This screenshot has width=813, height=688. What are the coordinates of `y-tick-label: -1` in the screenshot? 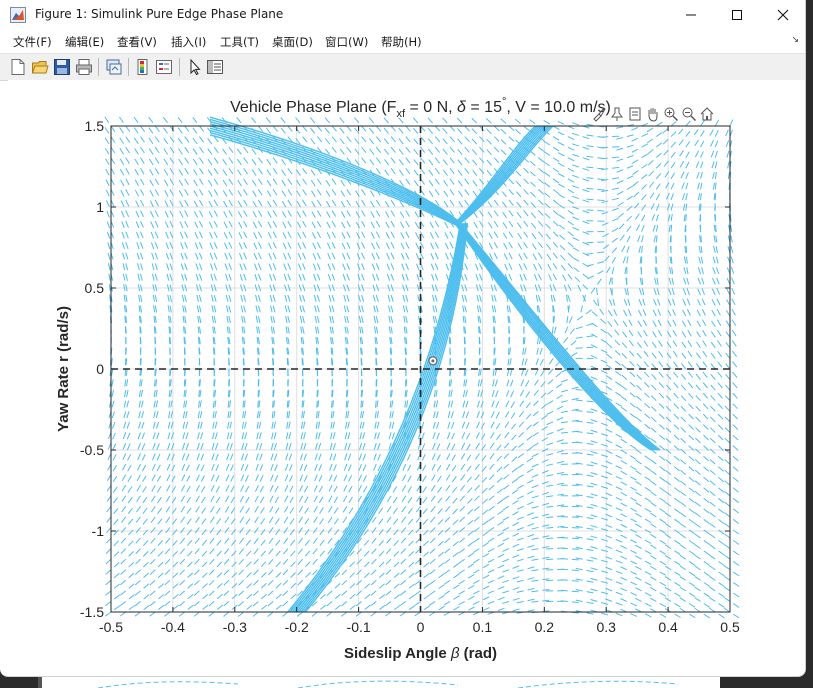 It's located at (98, 531).